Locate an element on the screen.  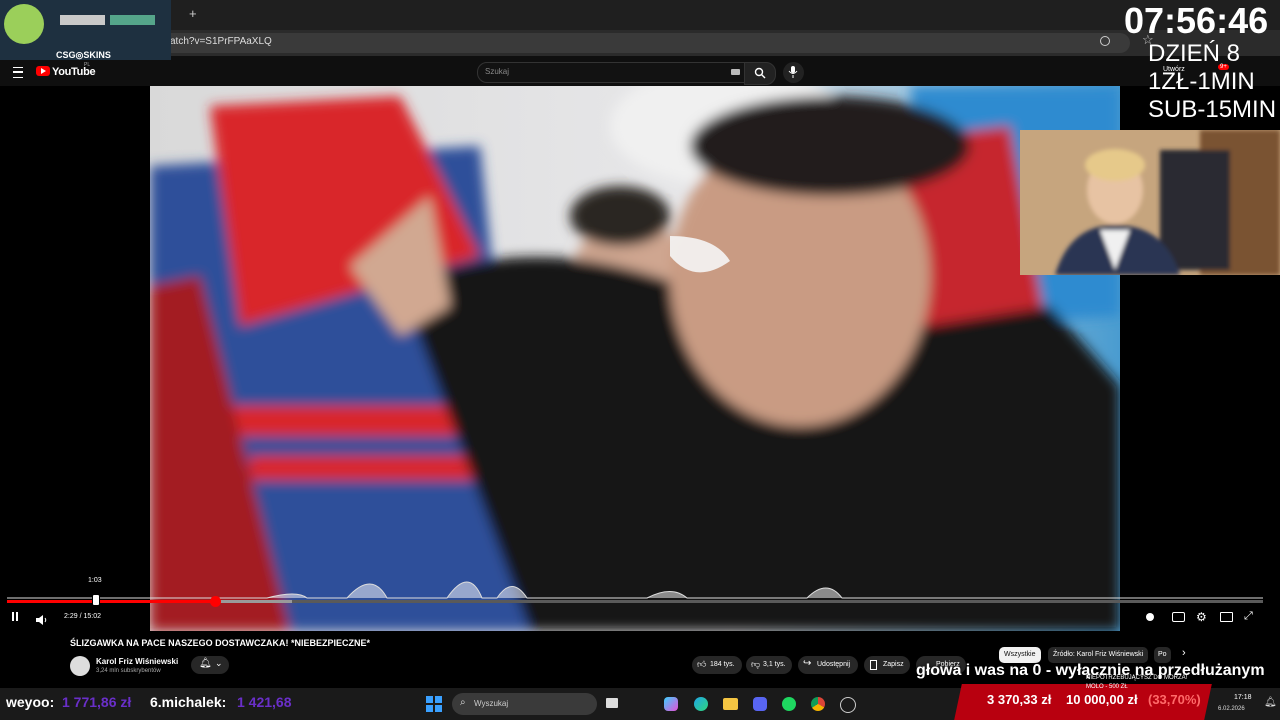
hover-timestamp: 1:03 is located at coordinates (95, 580).